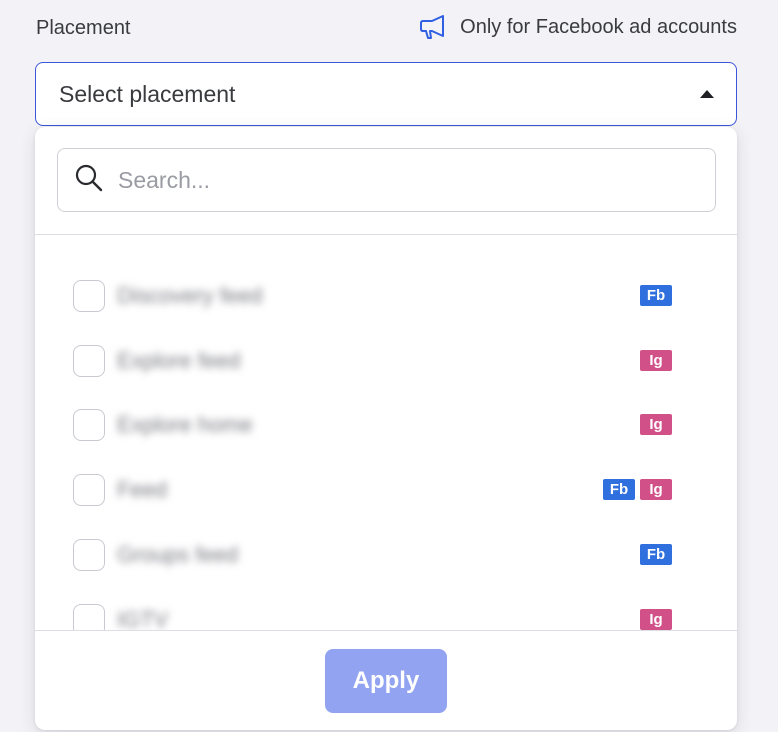 This screenshot has width=778, height=732. What do you see at coordinates (386, 609) in the screenshot?
I see `list-item: IGTV Ig` at bounding box center [386, 609].